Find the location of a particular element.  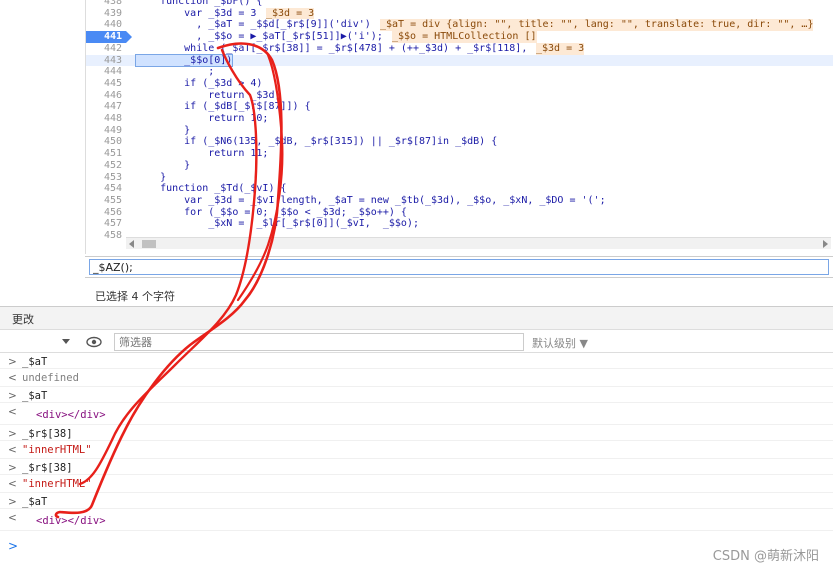

expression-bar is located at coordinates (459, 267).